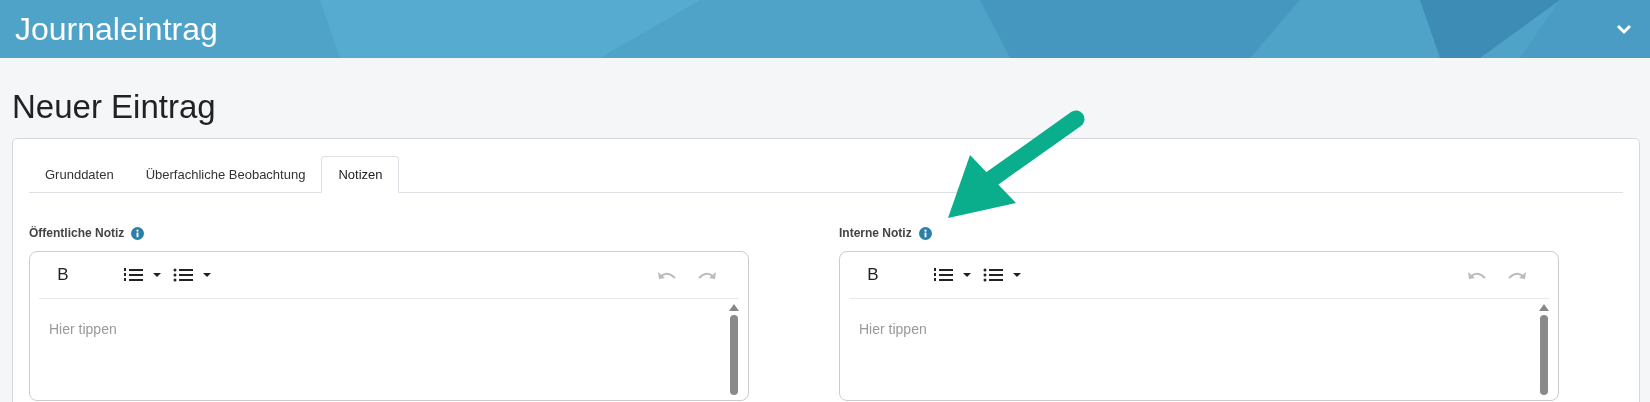  I want to click on field-label: Öffentliche Notiz, so click(77, 233).